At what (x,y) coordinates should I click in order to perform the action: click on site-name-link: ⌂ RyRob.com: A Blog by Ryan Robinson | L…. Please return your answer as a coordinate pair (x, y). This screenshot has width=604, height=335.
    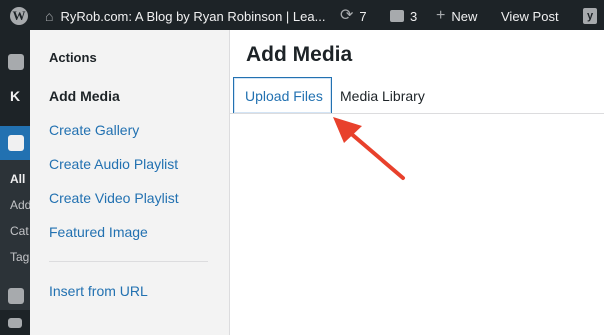
    Looking at the image, I should click on (185, 16).